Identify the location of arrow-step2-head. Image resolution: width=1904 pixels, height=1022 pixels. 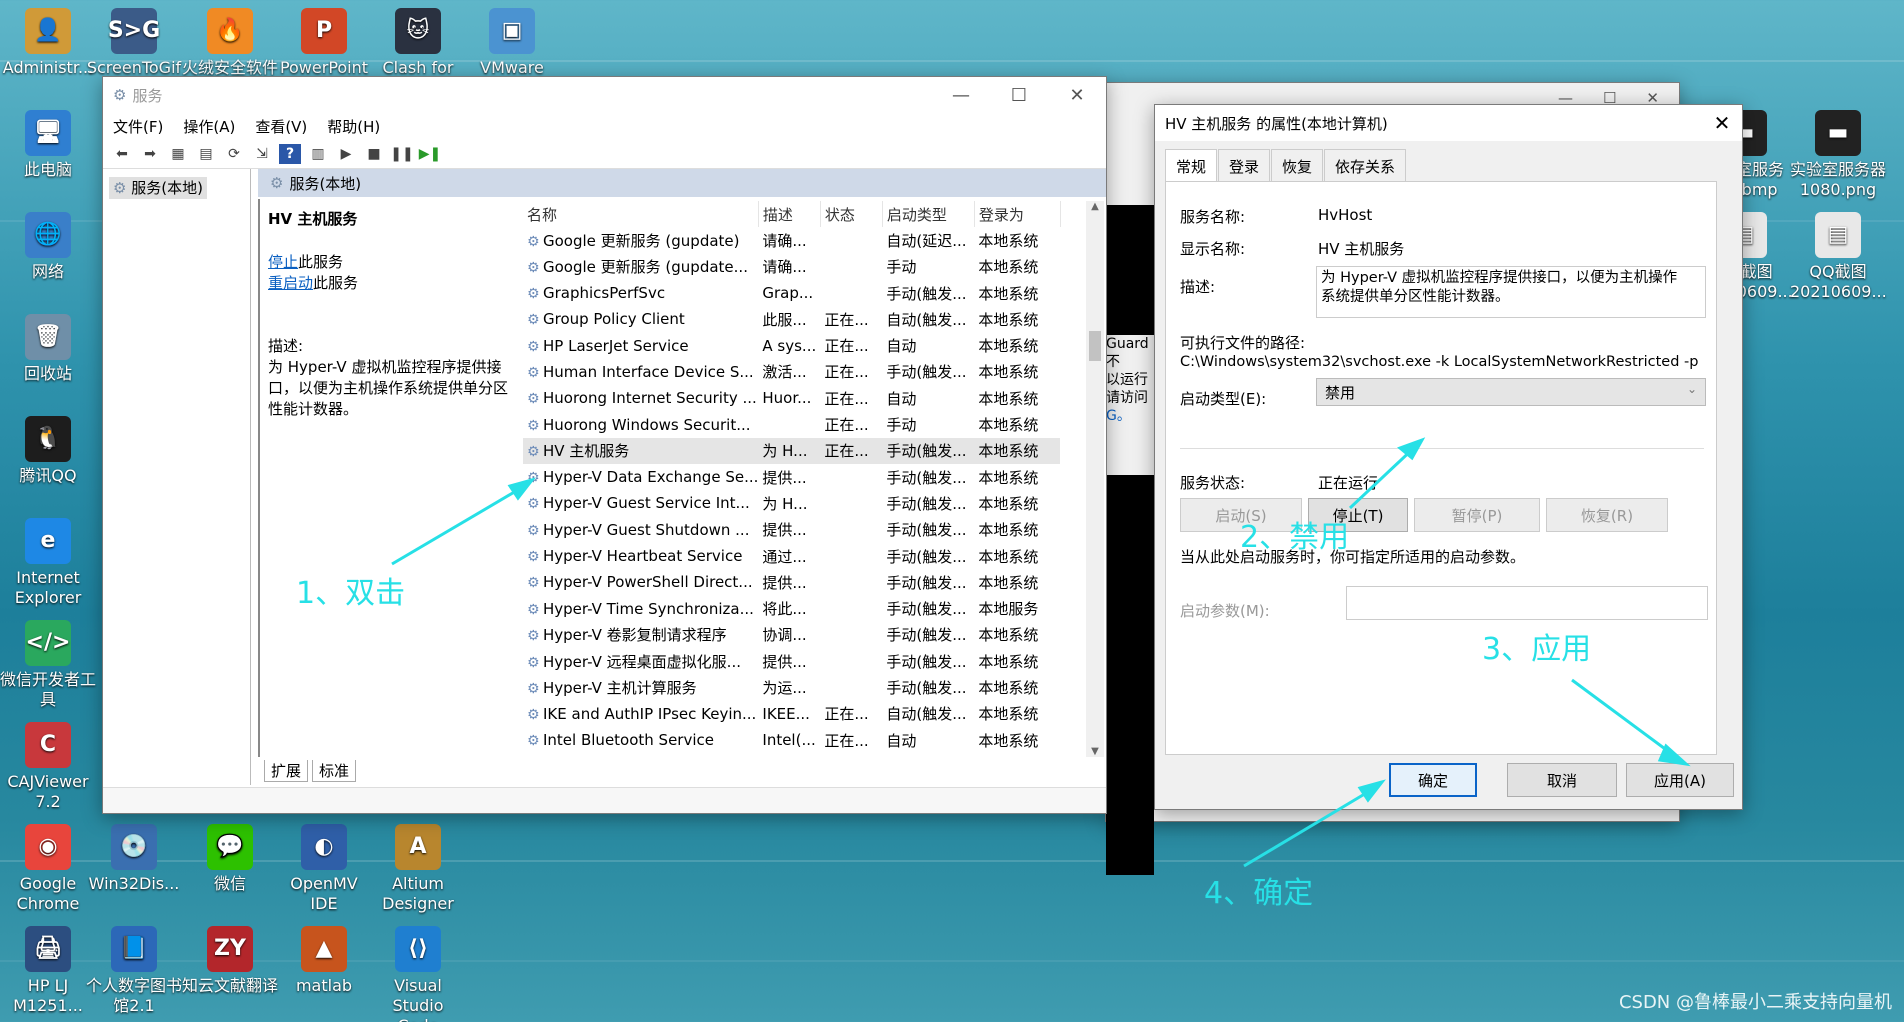
(1411, 449).